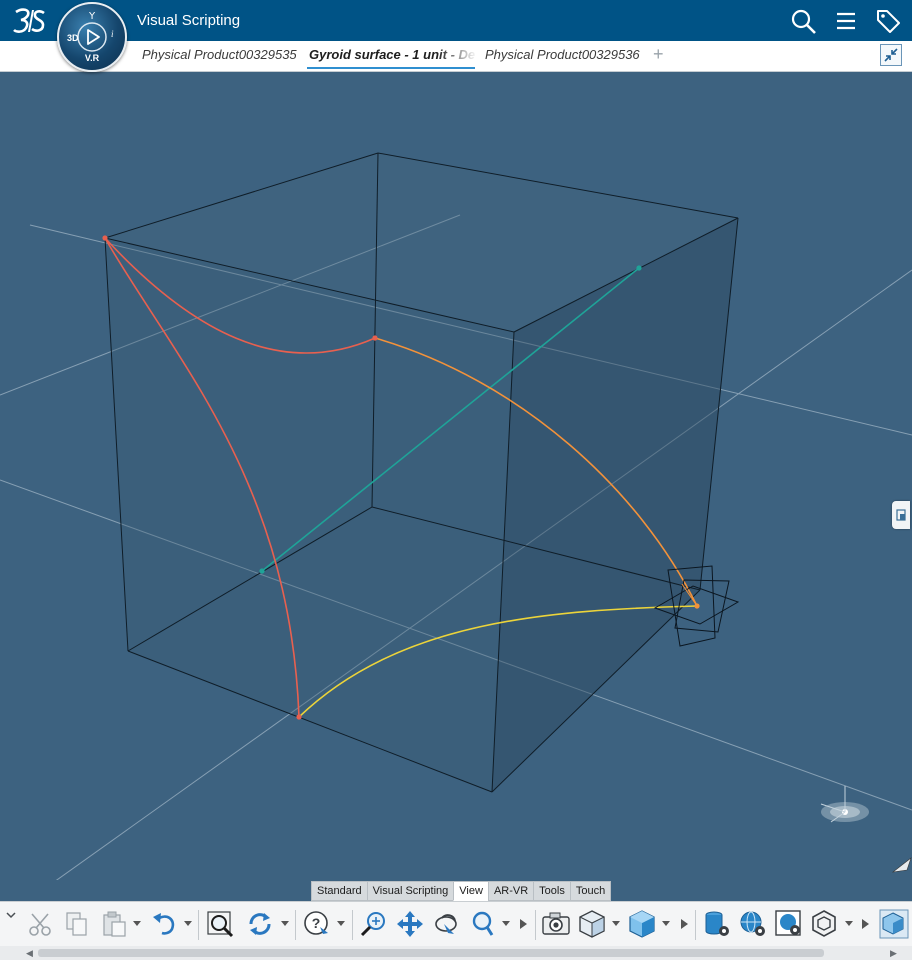  What do you see at coordinates (431, 953) in the screenshot?
I see `scrollbar-thumb` at bounding box center [431, 953].